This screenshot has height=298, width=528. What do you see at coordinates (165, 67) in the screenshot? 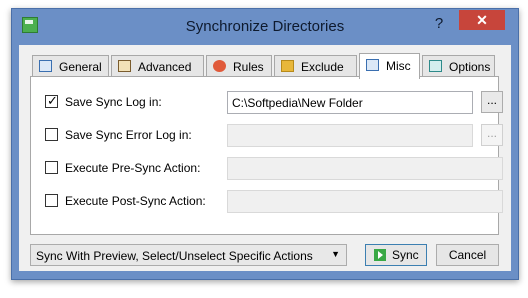
I see `tab-advanced-label: Advanced` at bounding box center [165, 67].